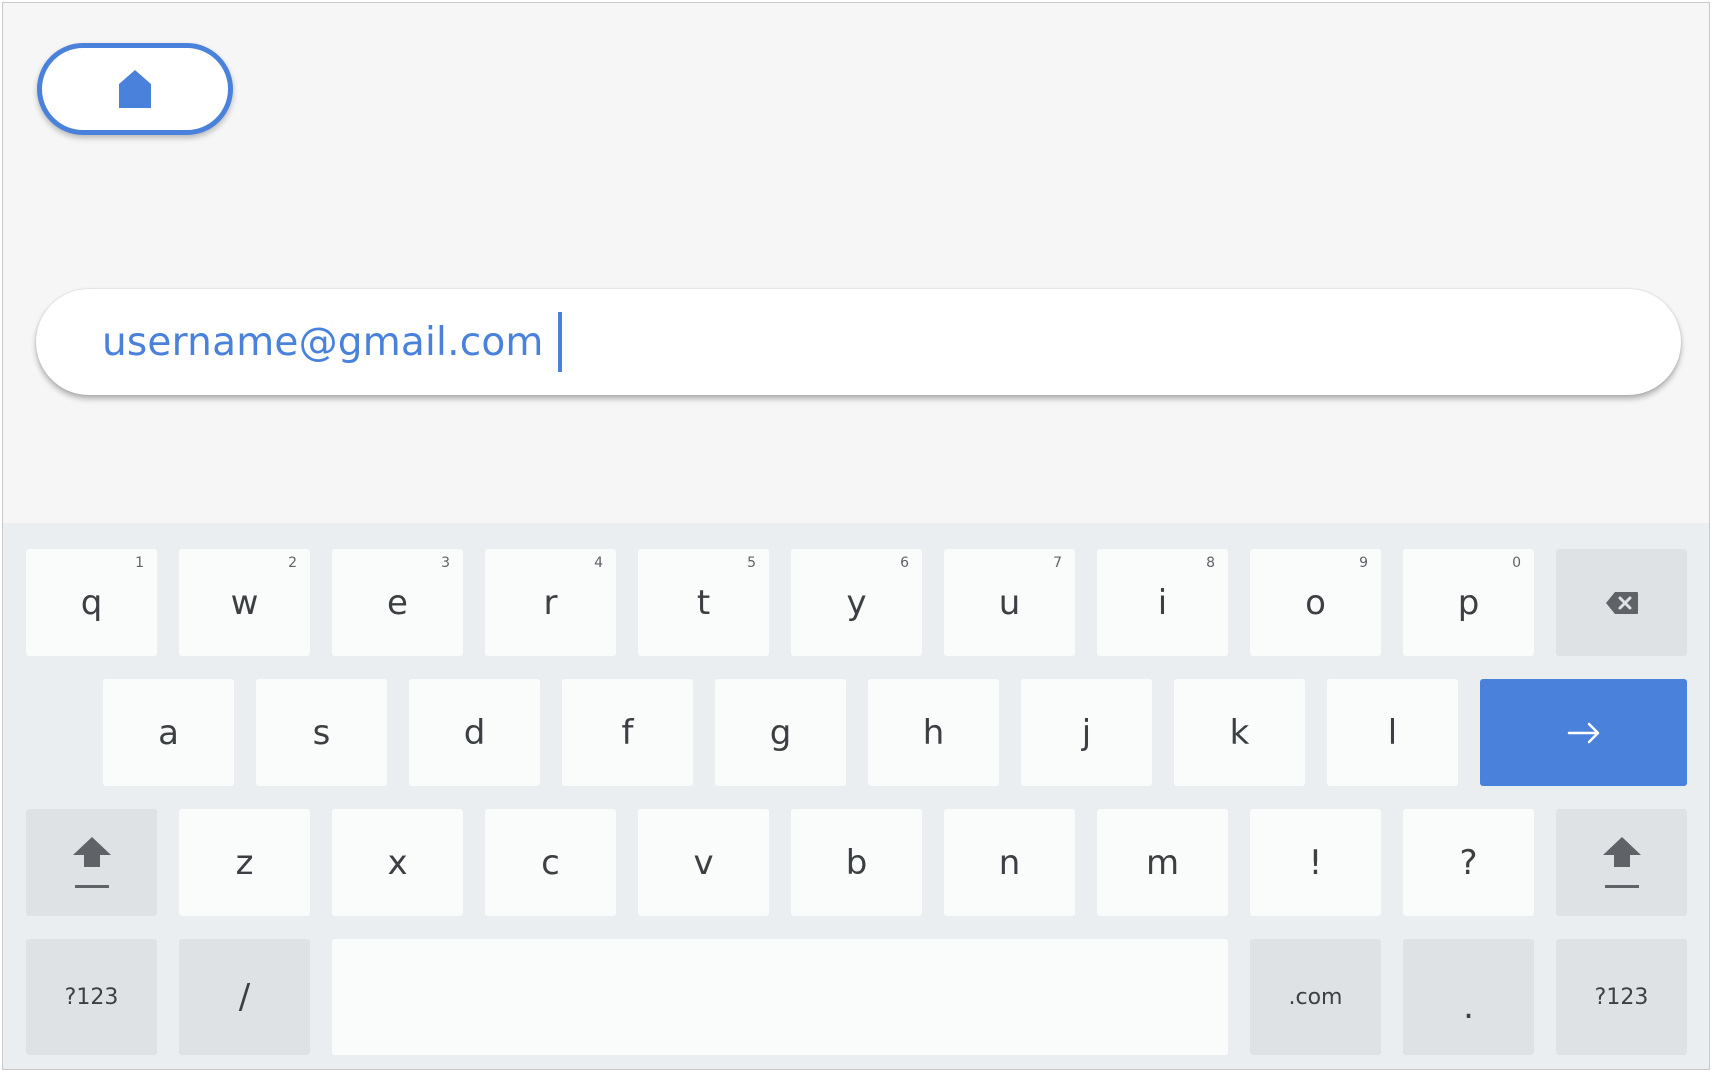  I want to click on key-j: j, so click(1086, 732).